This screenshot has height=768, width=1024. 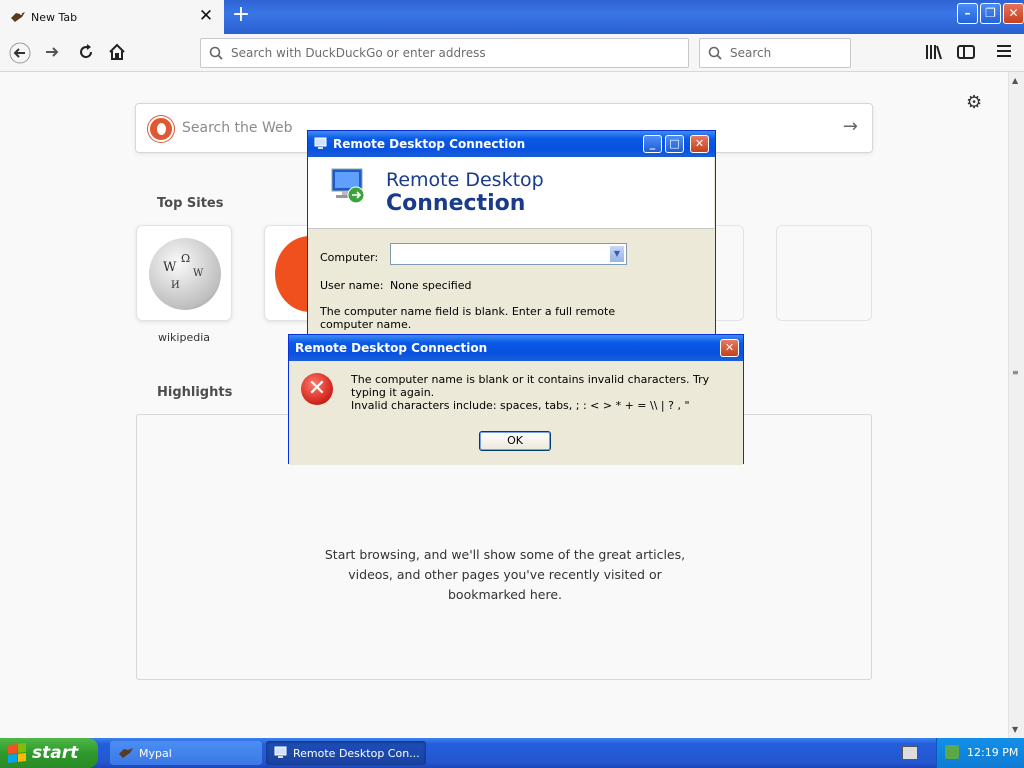 What do you see at coordinates (974, 102) in the screenshot?
I see `gear-icon: ⚙` at bounding box center [974, 102].